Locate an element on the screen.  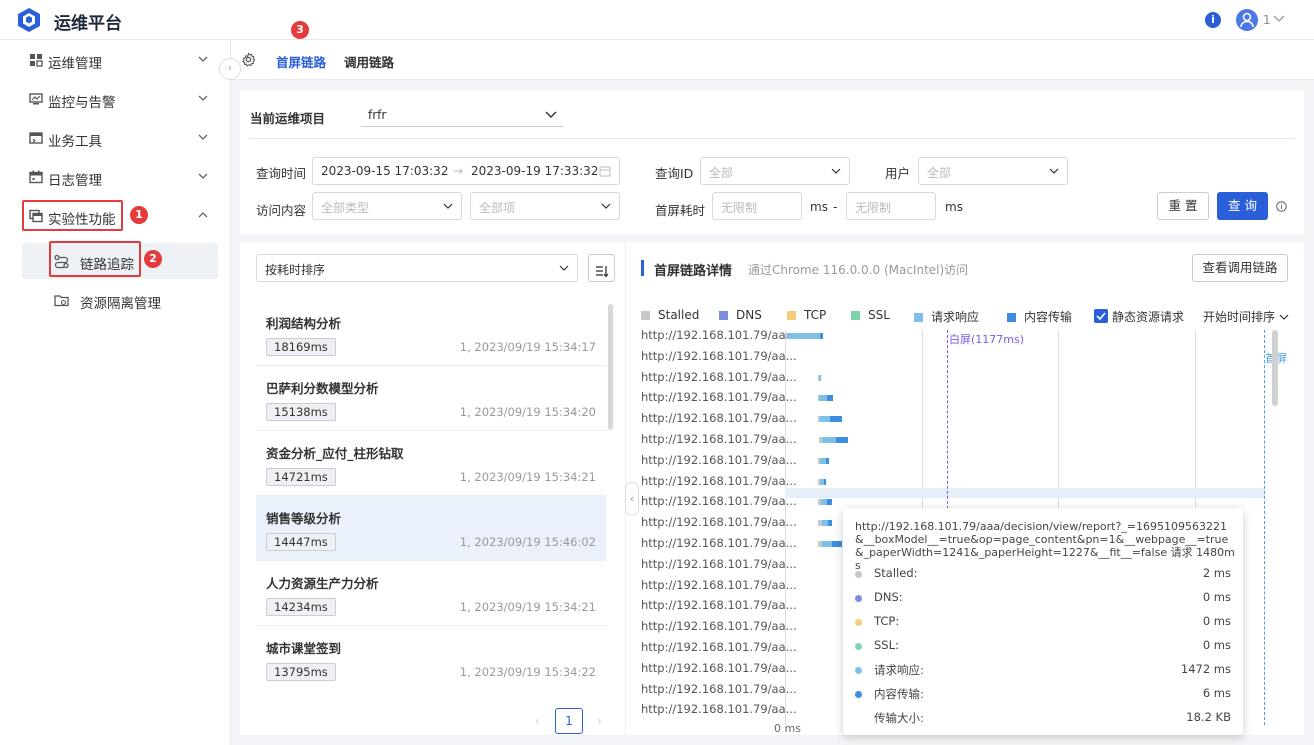
visit-type-select: 全部类型 is located at coordinates (387, 206).